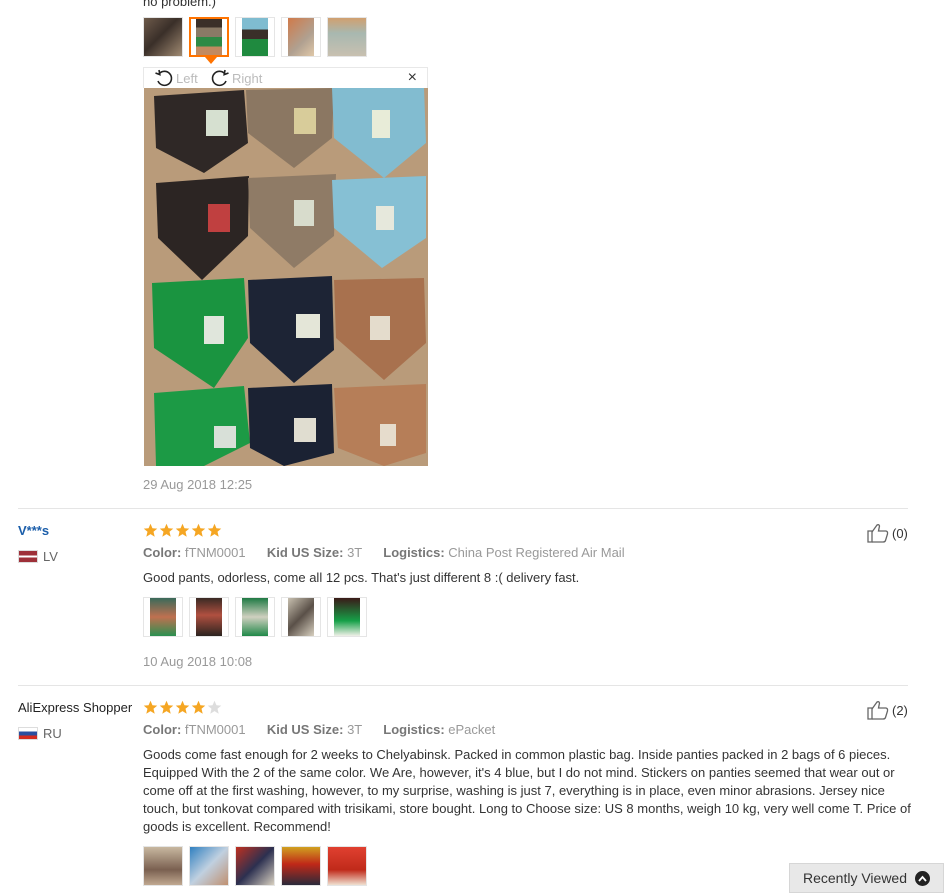 This screenshot has width=946, height=893. Describe the element at coordinates (40, 733) in the screenshot. I see `reviewer-country: RU` at that location.